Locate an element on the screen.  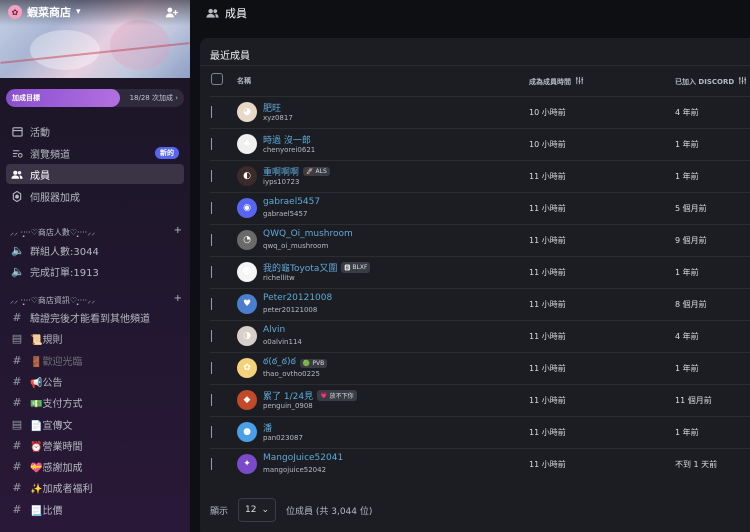
member-name: 時過 沒一郎 is located at coordinates (287, 139).